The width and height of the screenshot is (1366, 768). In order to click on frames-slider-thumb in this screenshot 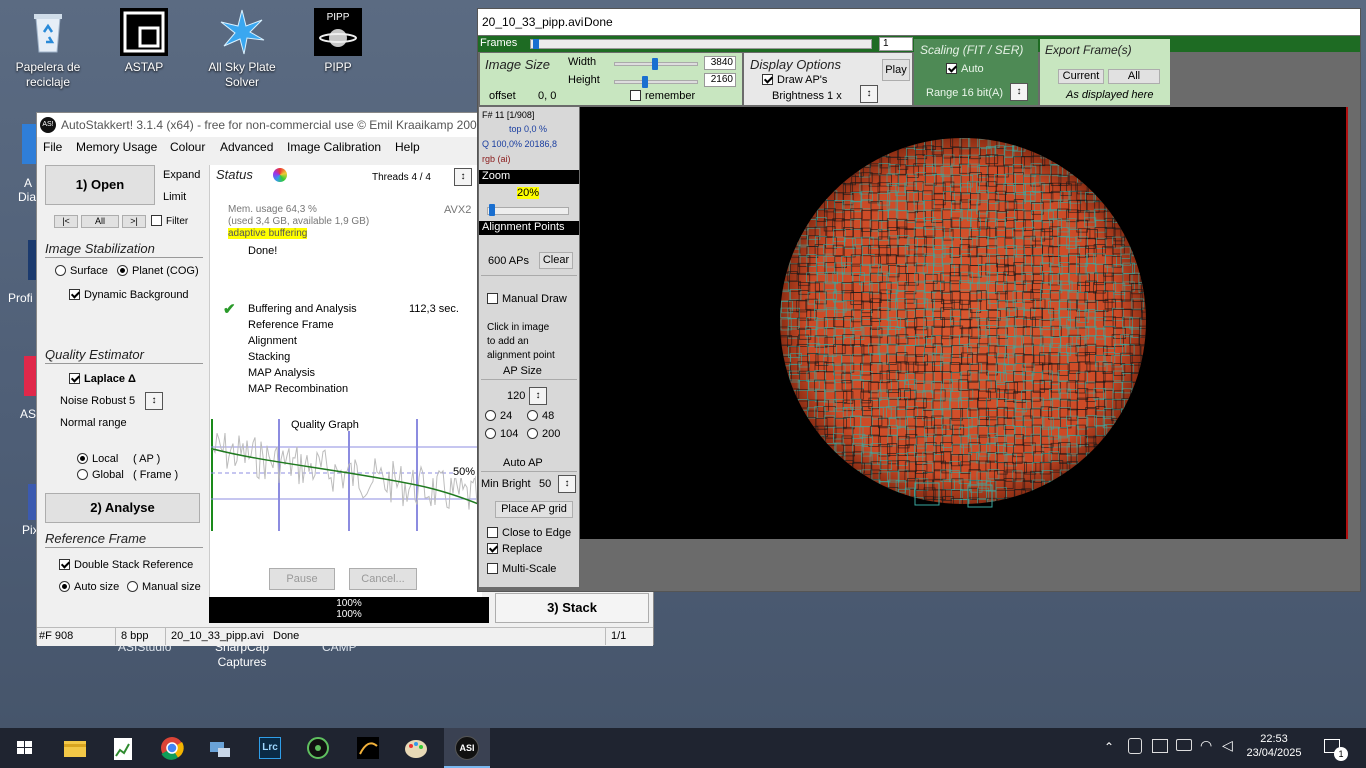, I will do `click(536, 44)`.